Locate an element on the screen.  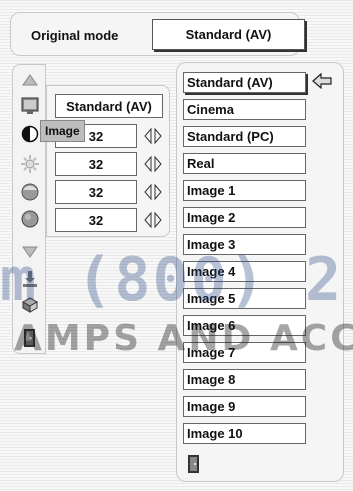
reset-icon is located at coordinates (30, 304).